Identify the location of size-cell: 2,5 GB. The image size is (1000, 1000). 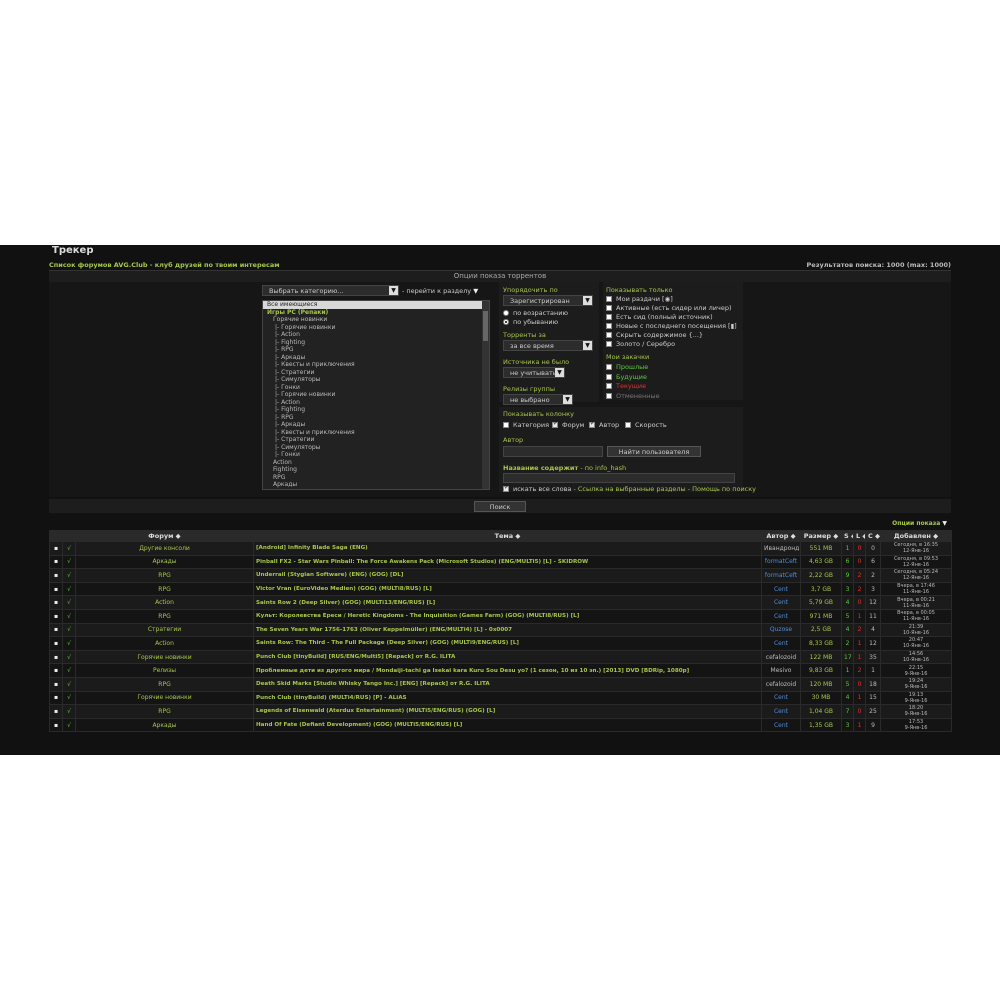
(821, 630).